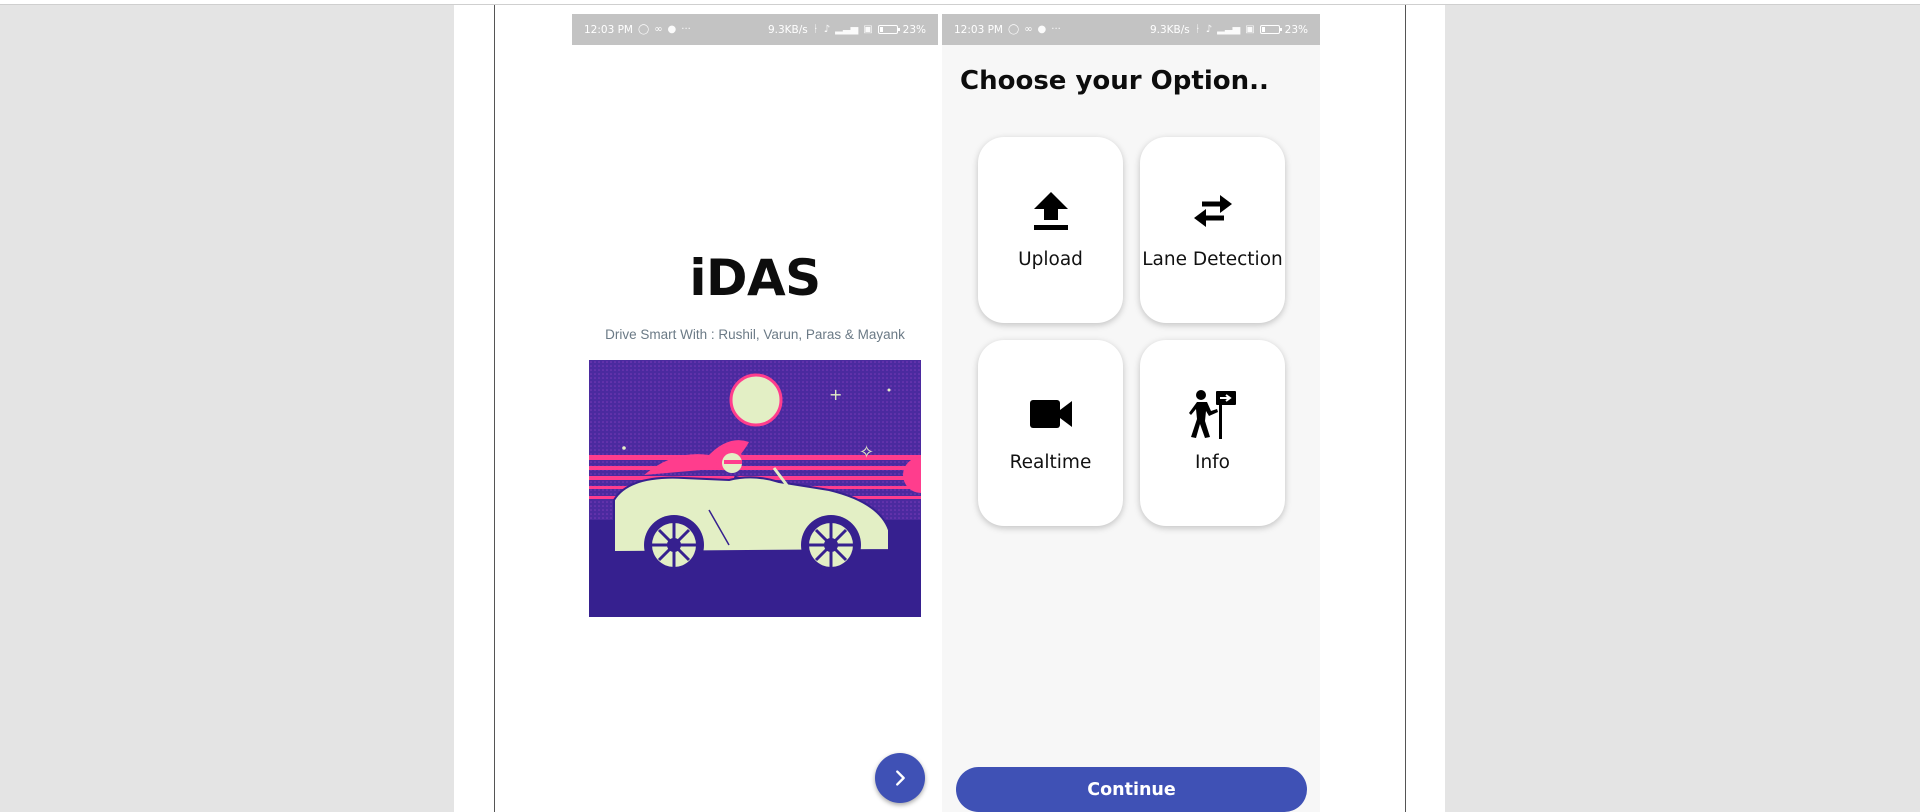 Image resolution: width=1920 pixels, height=812 pixels. Describe the element at coordinates (1114, 81) in the screenshot. I see `screen-title: Choose your Option..` at that location.